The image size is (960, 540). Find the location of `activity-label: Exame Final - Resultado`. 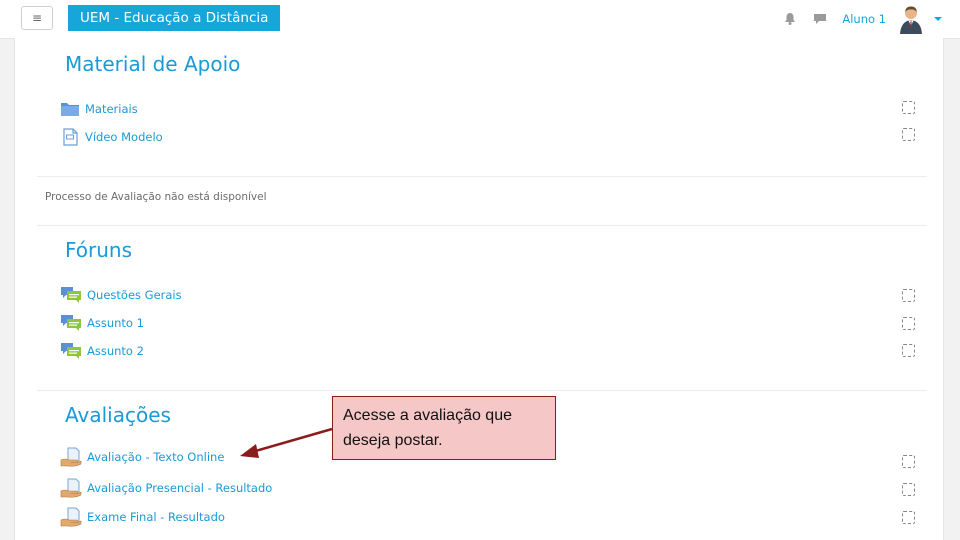

activity-label: Exame Final - Resultado is located at coordinates (156, 517).